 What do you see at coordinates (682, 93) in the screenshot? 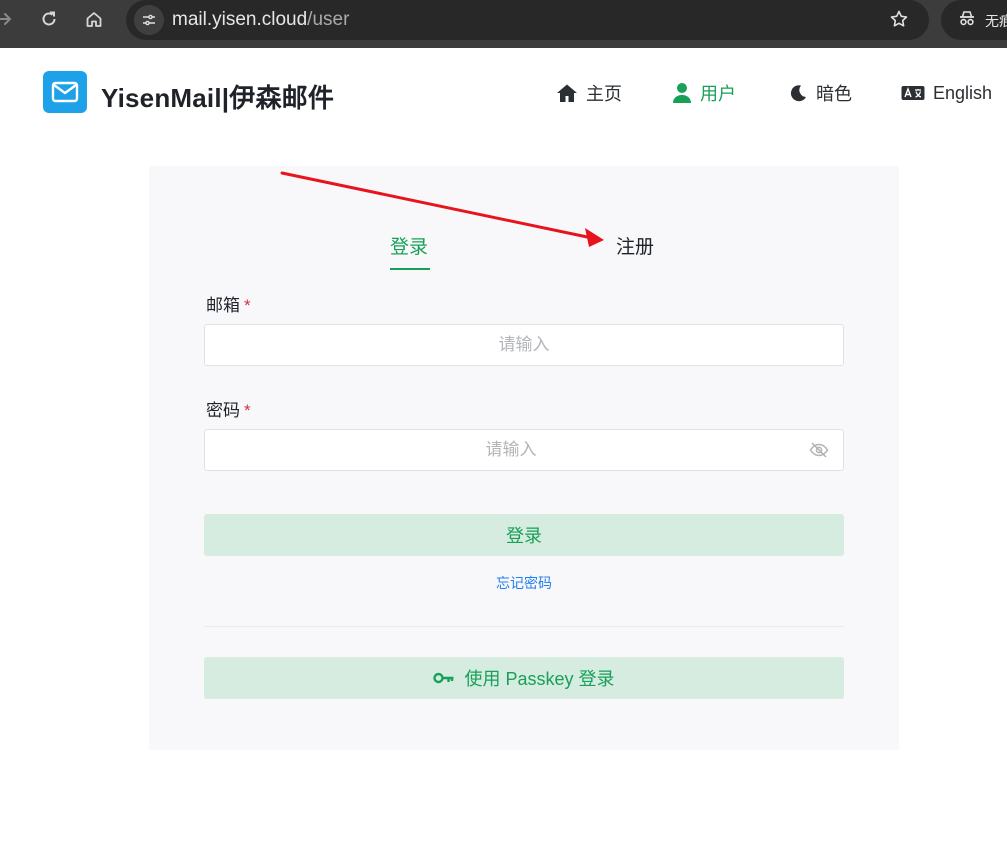
I see `user-icon` at bounding box center [682, 93].